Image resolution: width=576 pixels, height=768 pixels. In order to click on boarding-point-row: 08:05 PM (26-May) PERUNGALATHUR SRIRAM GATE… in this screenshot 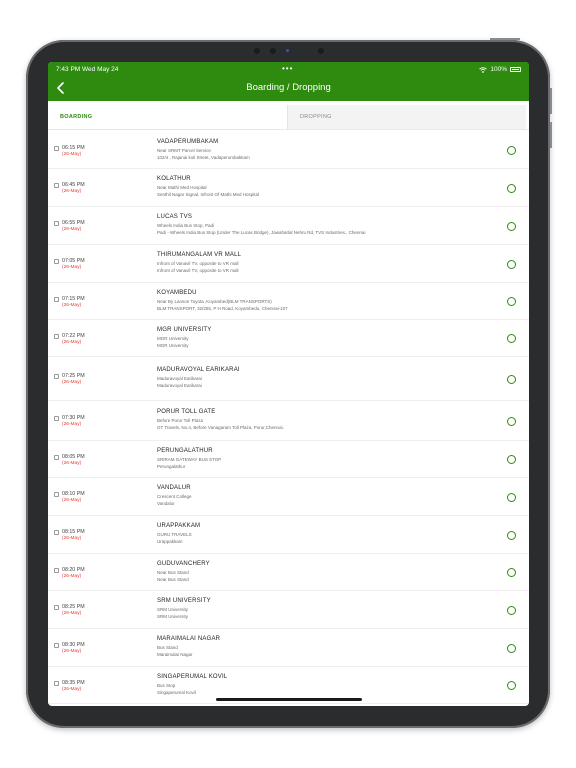, I will do `click(288, 459)`.